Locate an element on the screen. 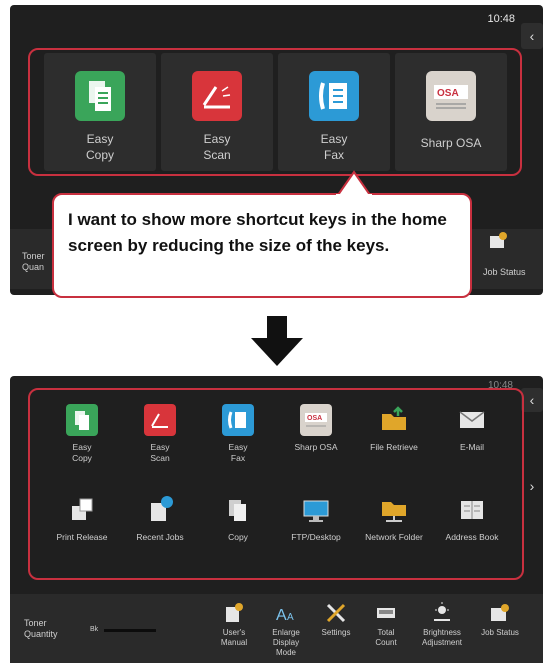  key-label: Sharp OSA is located at coordinates (451, 143).